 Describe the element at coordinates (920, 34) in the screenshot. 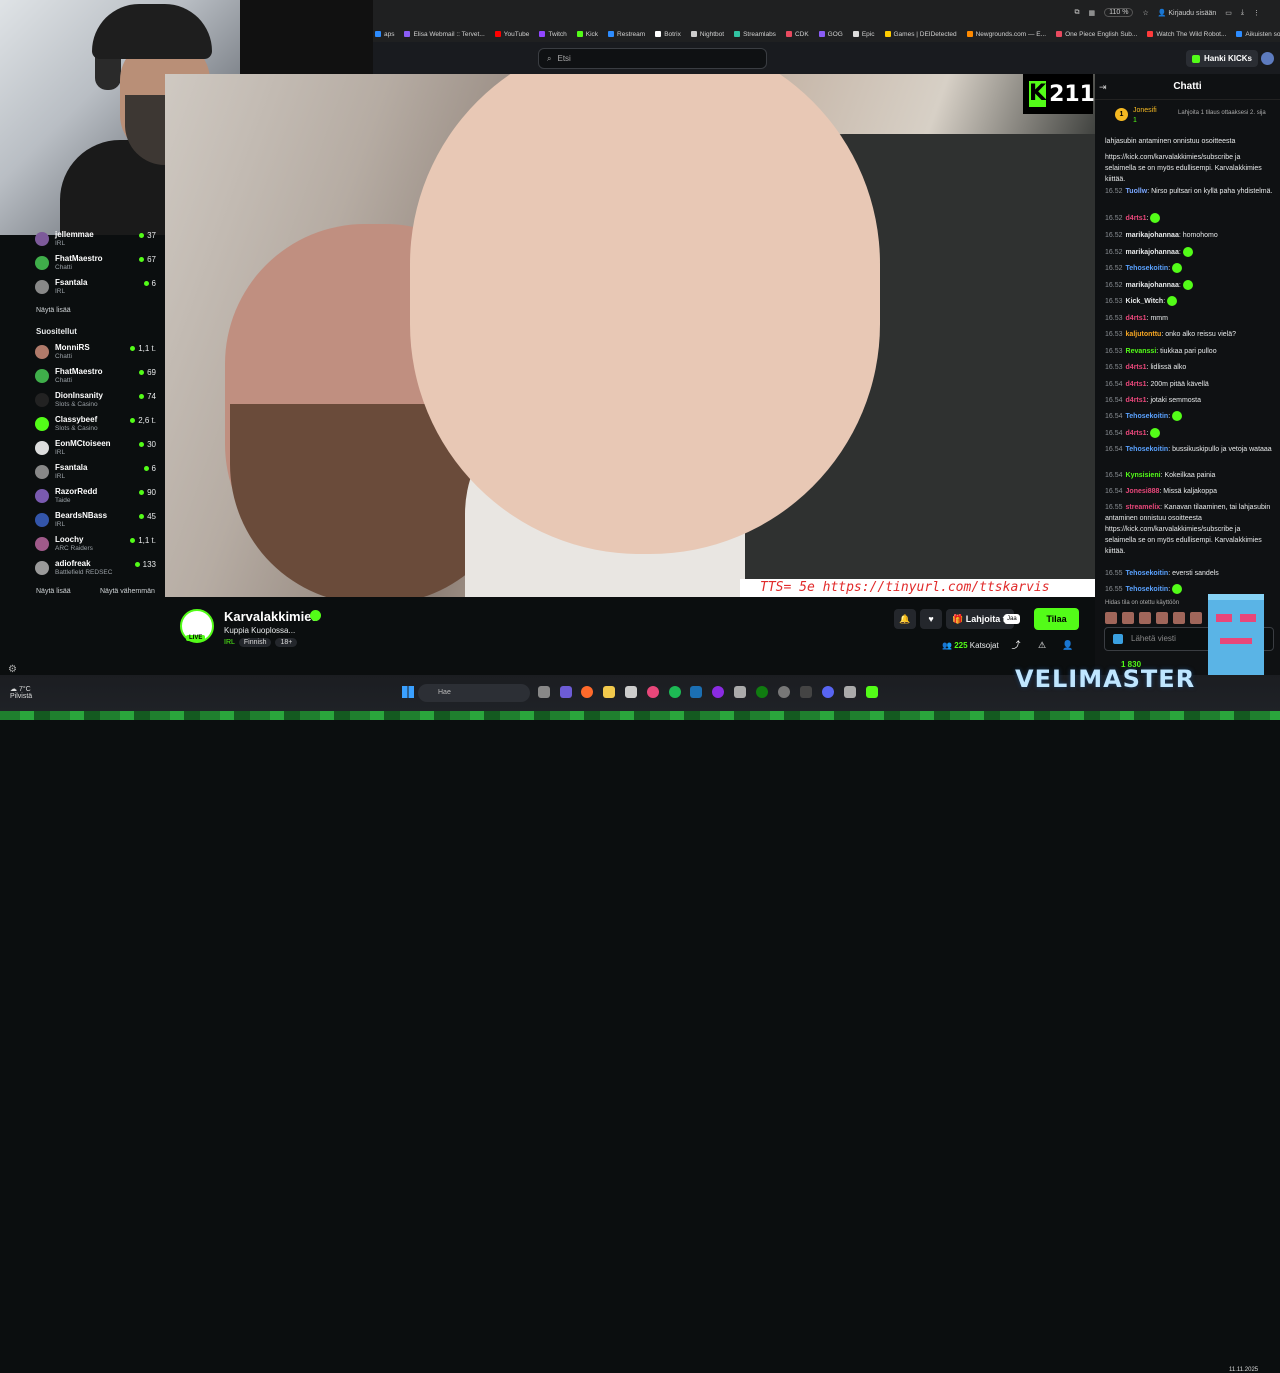

I see `bookmark-item: Games | DEIDetected` at that location.